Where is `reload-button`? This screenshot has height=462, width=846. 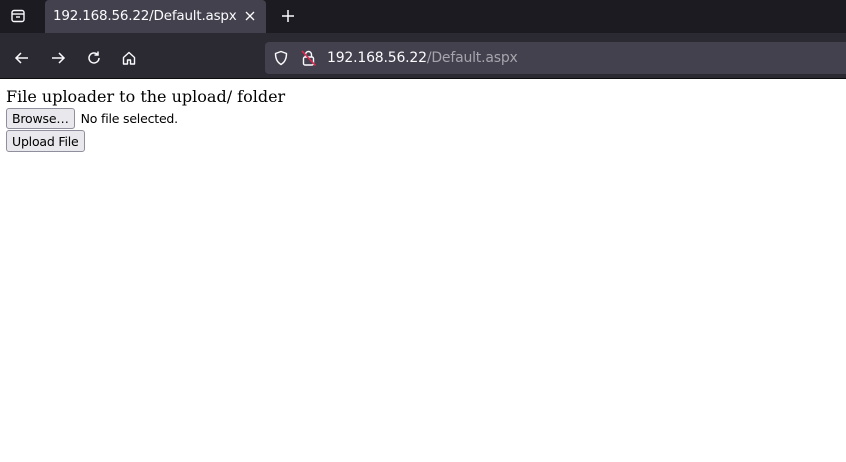
reload-button is located at coordinates (94, 58).